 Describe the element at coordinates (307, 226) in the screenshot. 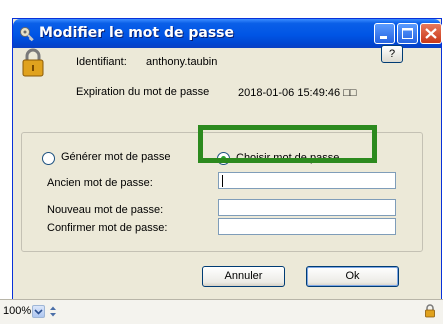

I see `confirm-password-field` at that location.